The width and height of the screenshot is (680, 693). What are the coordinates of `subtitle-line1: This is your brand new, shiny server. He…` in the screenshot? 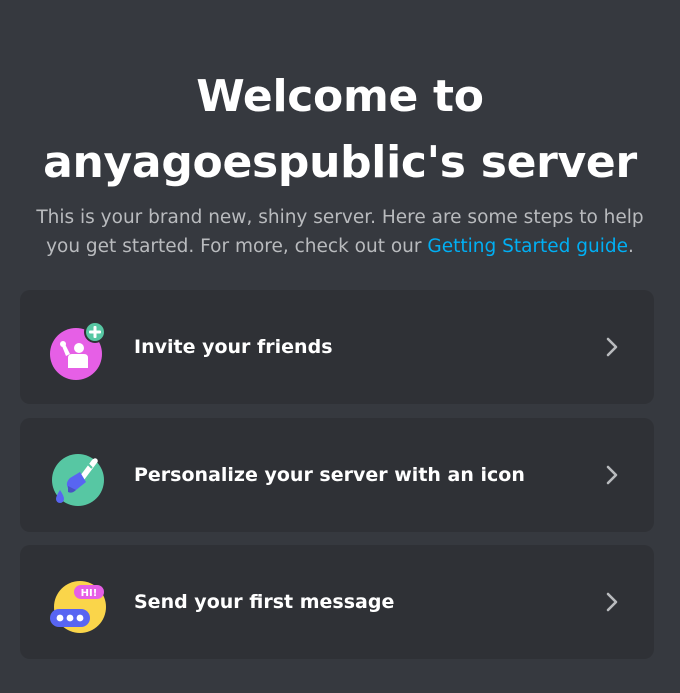 It's located at (340, 217).